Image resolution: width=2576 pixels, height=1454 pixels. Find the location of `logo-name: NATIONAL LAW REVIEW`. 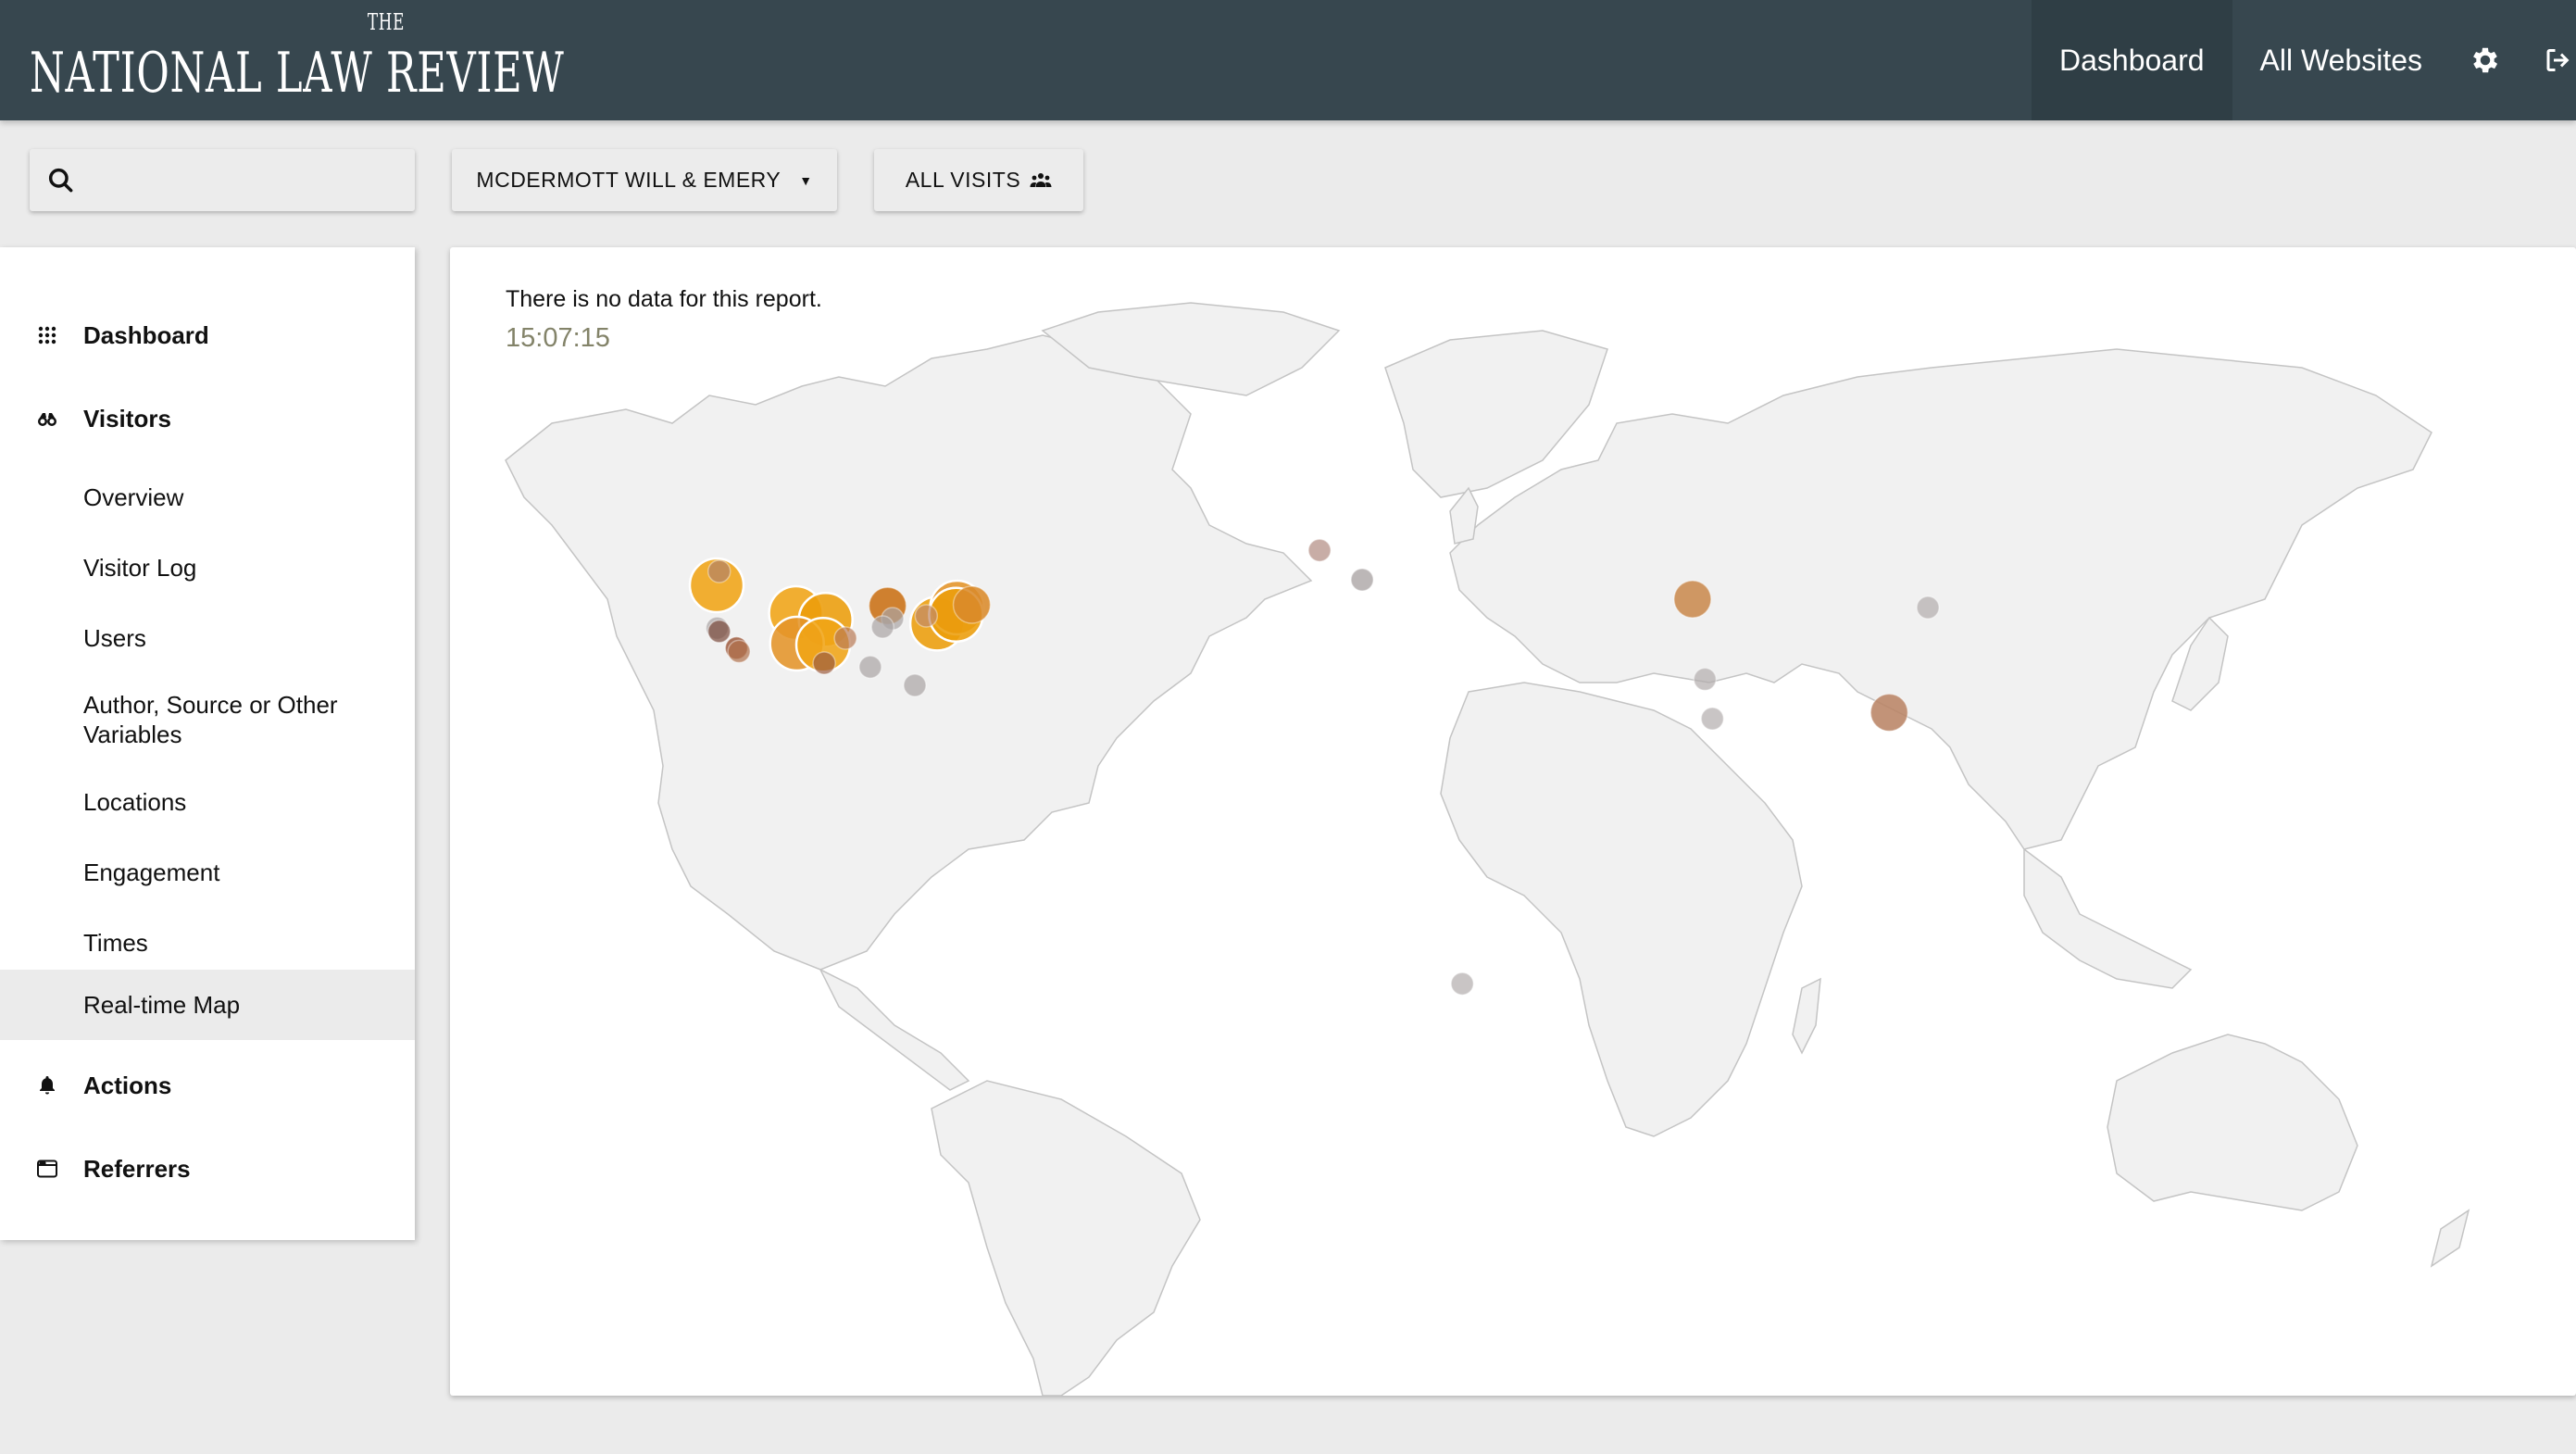

logo-name: NATIONAL LAW REVIEW is located at coordinates (298, 74).